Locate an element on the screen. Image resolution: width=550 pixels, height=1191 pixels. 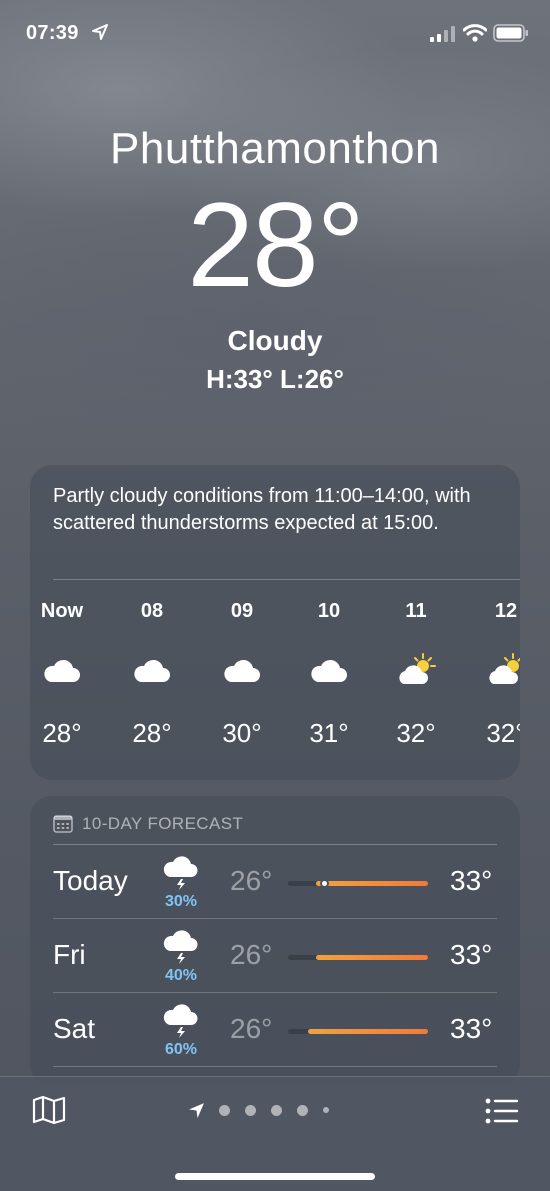
precipitation-chance: 40% is located at coordinates (181, 975).